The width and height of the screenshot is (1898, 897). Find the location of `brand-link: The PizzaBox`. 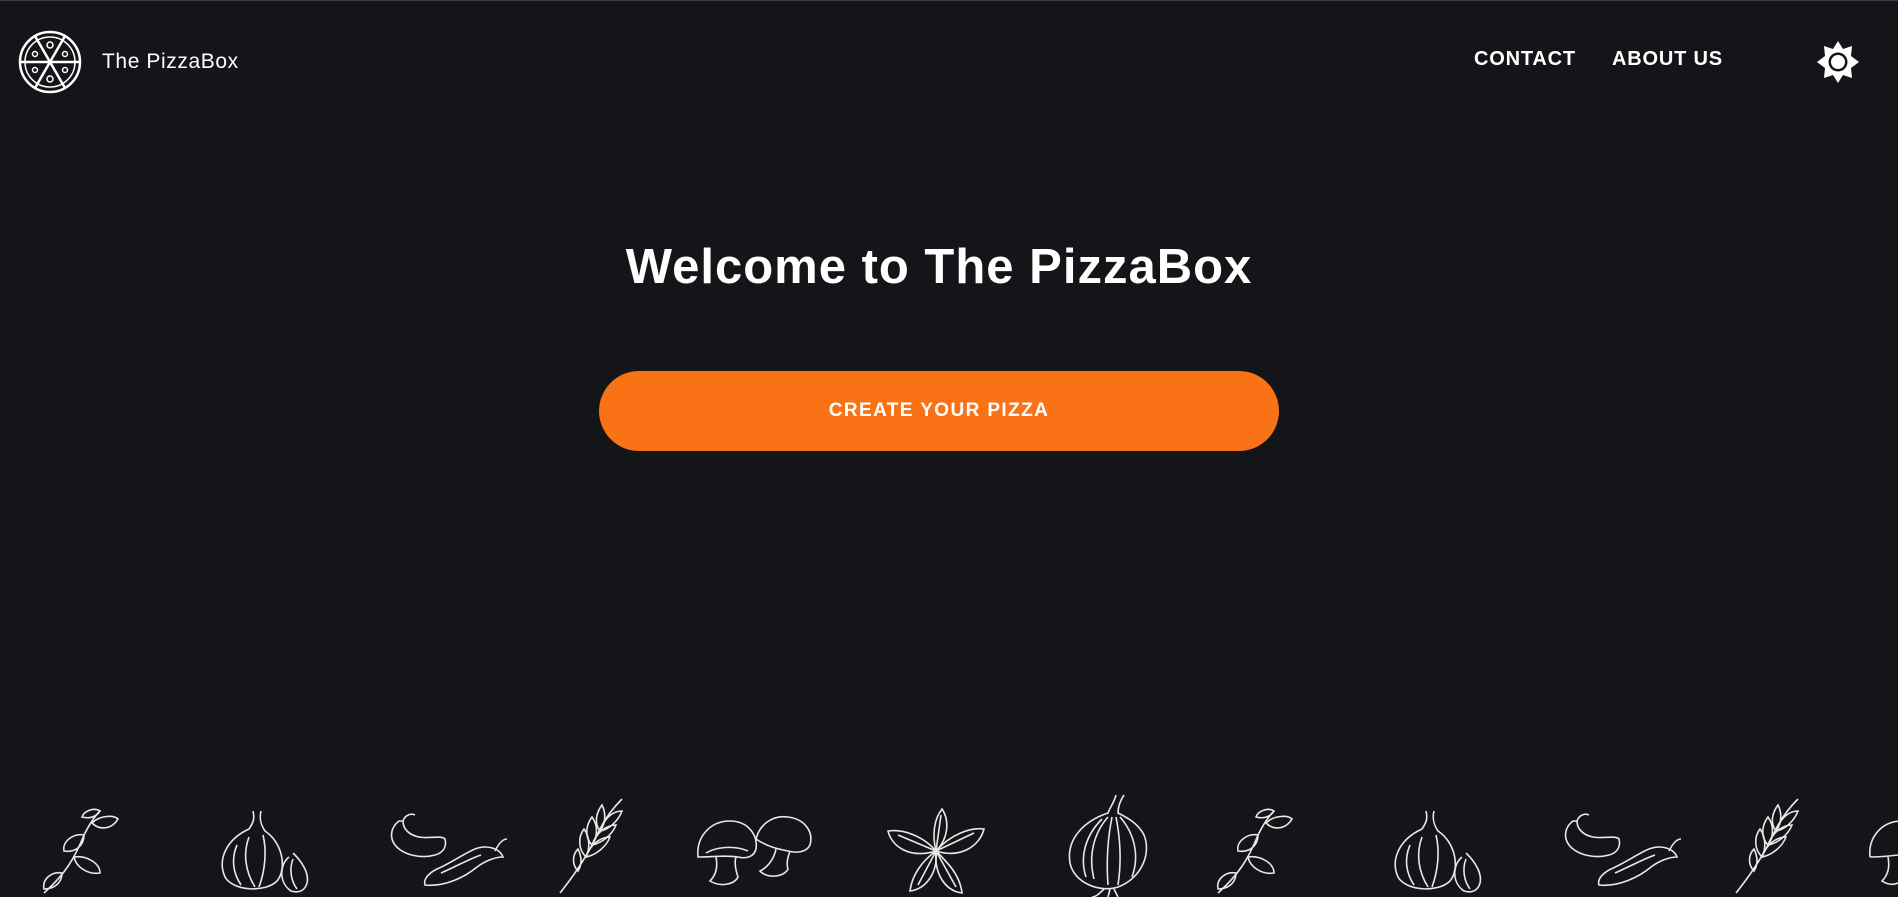

brand-link: The PizzaBox is located at coordinates (128, 62).